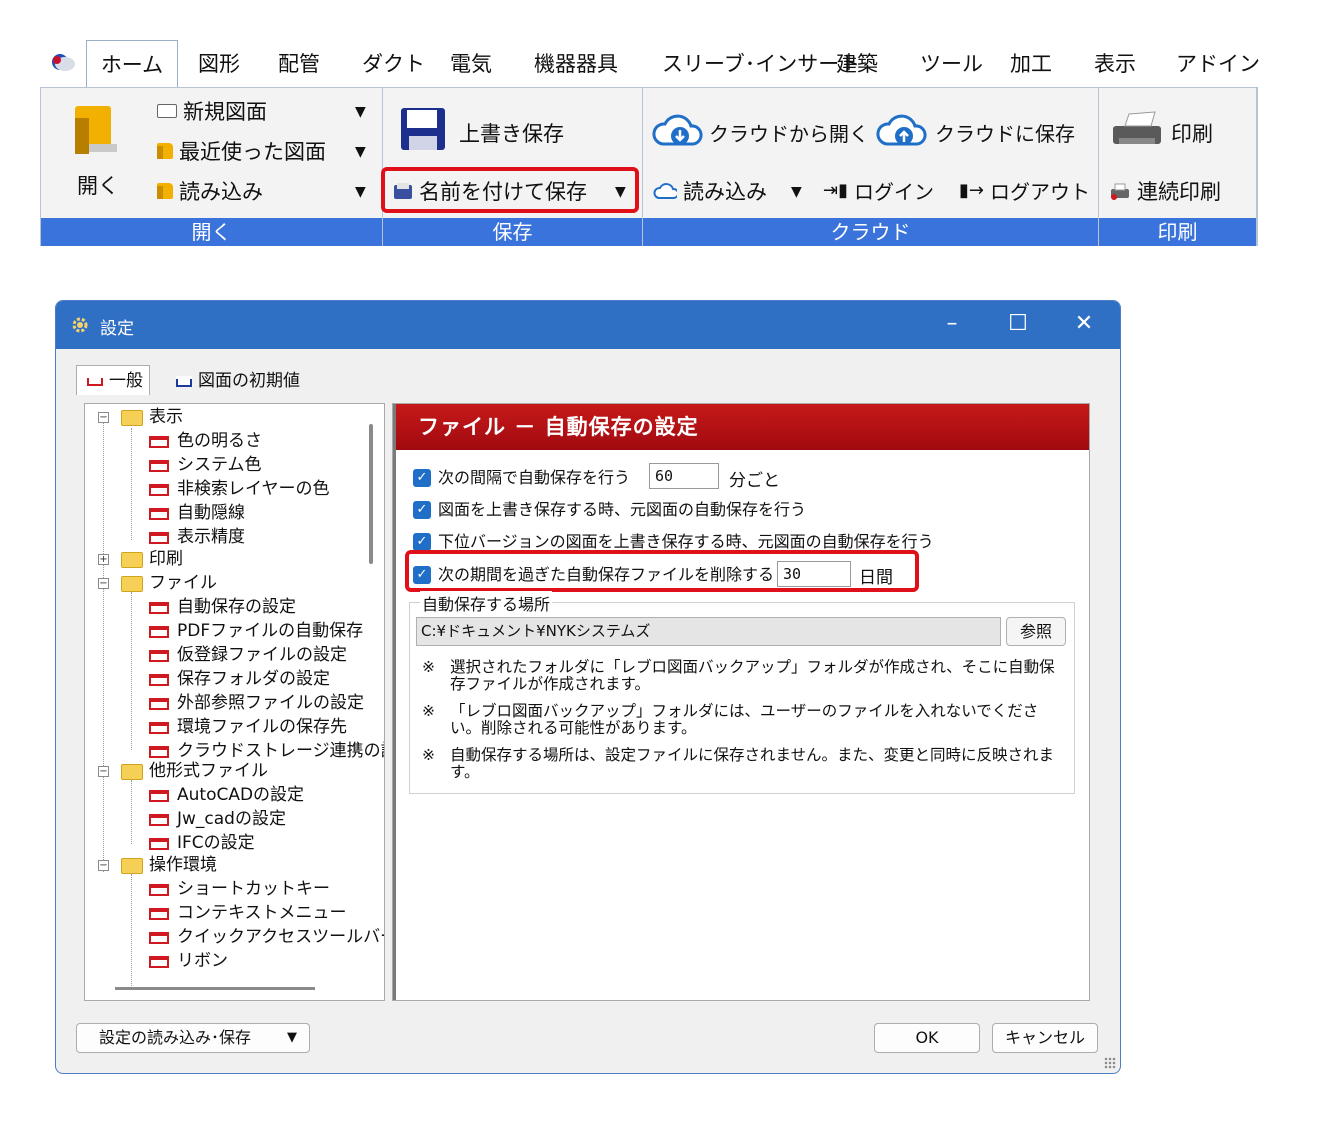 The image size is (1334, 1127). I want to click on tab-general-label: 一般, so click(126, 381).